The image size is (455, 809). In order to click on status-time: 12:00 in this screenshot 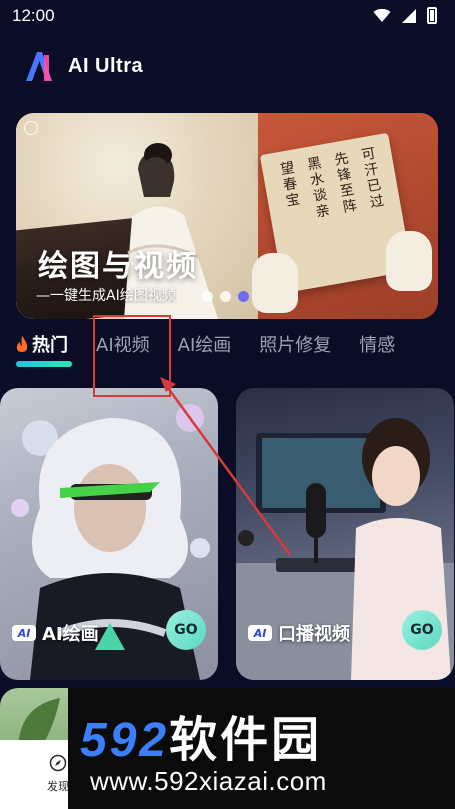, I will do `click(33, 15)`.